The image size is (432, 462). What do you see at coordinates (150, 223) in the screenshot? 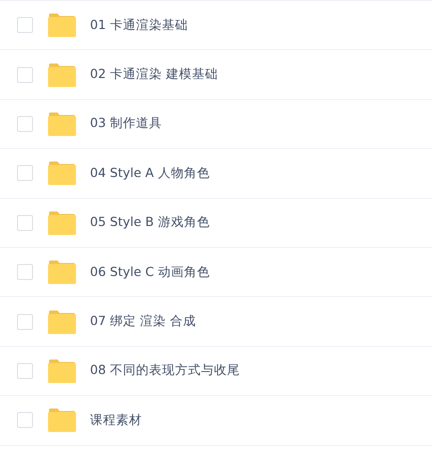
I see `folder-name: 05 Style B 游戏角色` at bounding box center [150, 223].